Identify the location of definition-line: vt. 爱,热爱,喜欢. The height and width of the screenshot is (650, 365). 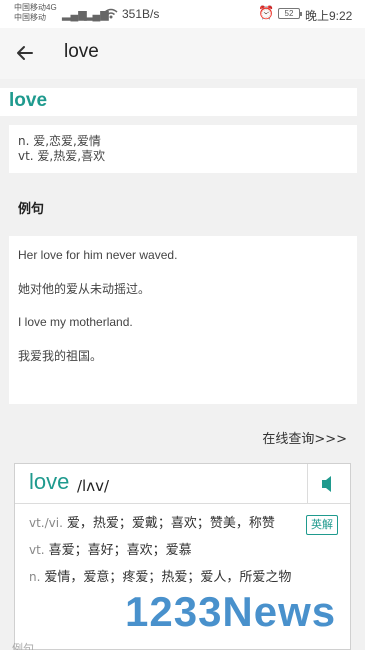
(62, 156).